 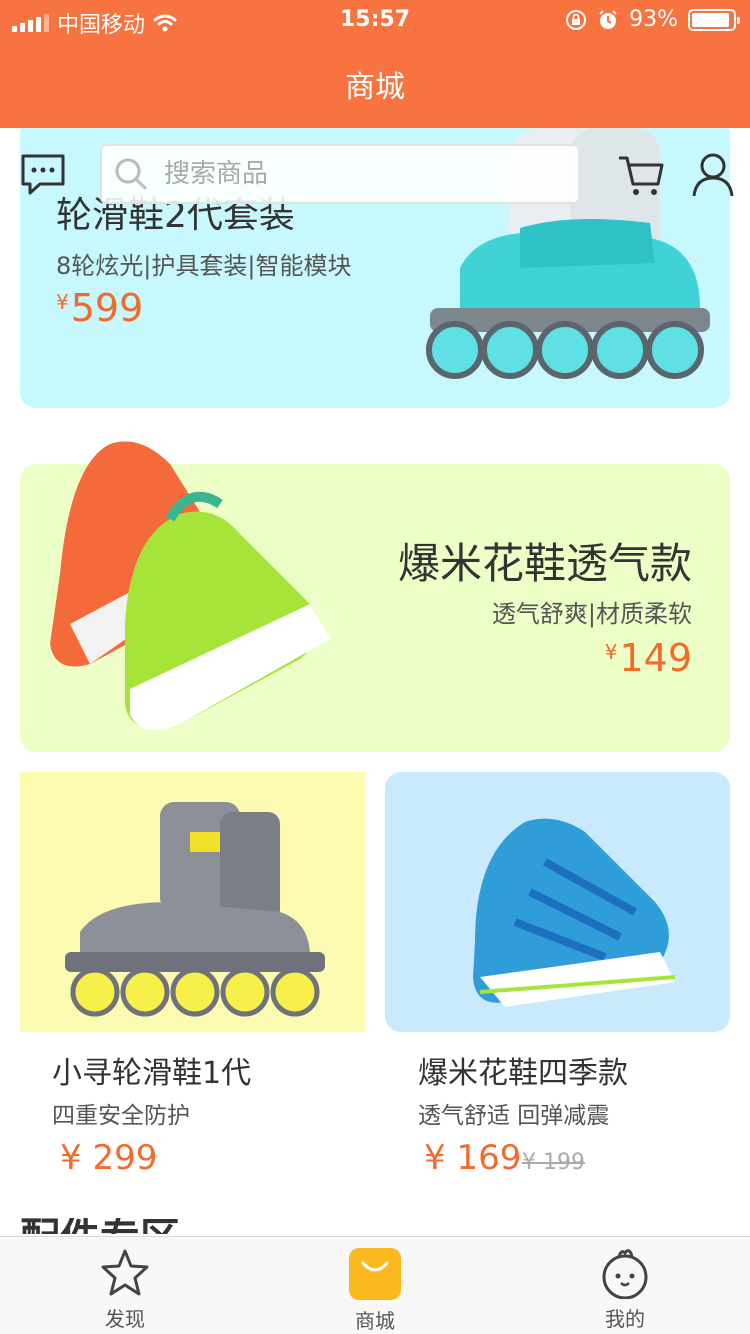 I want to click on battery-level, so click(x=711, y=19).